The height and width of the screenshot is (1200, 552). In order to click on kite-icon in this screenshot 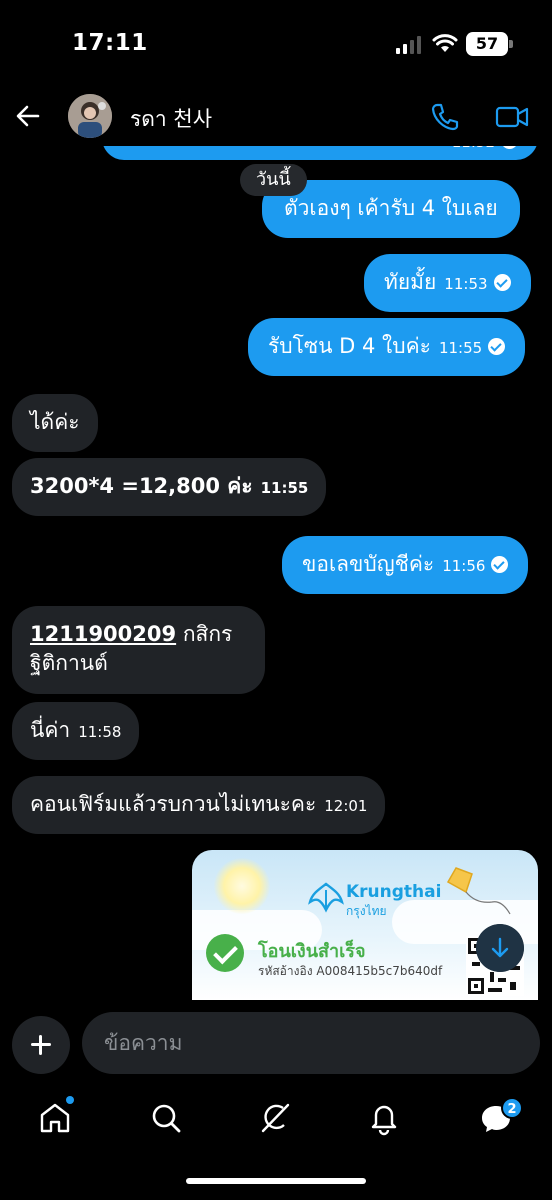, I will do `click(478, 891)`.